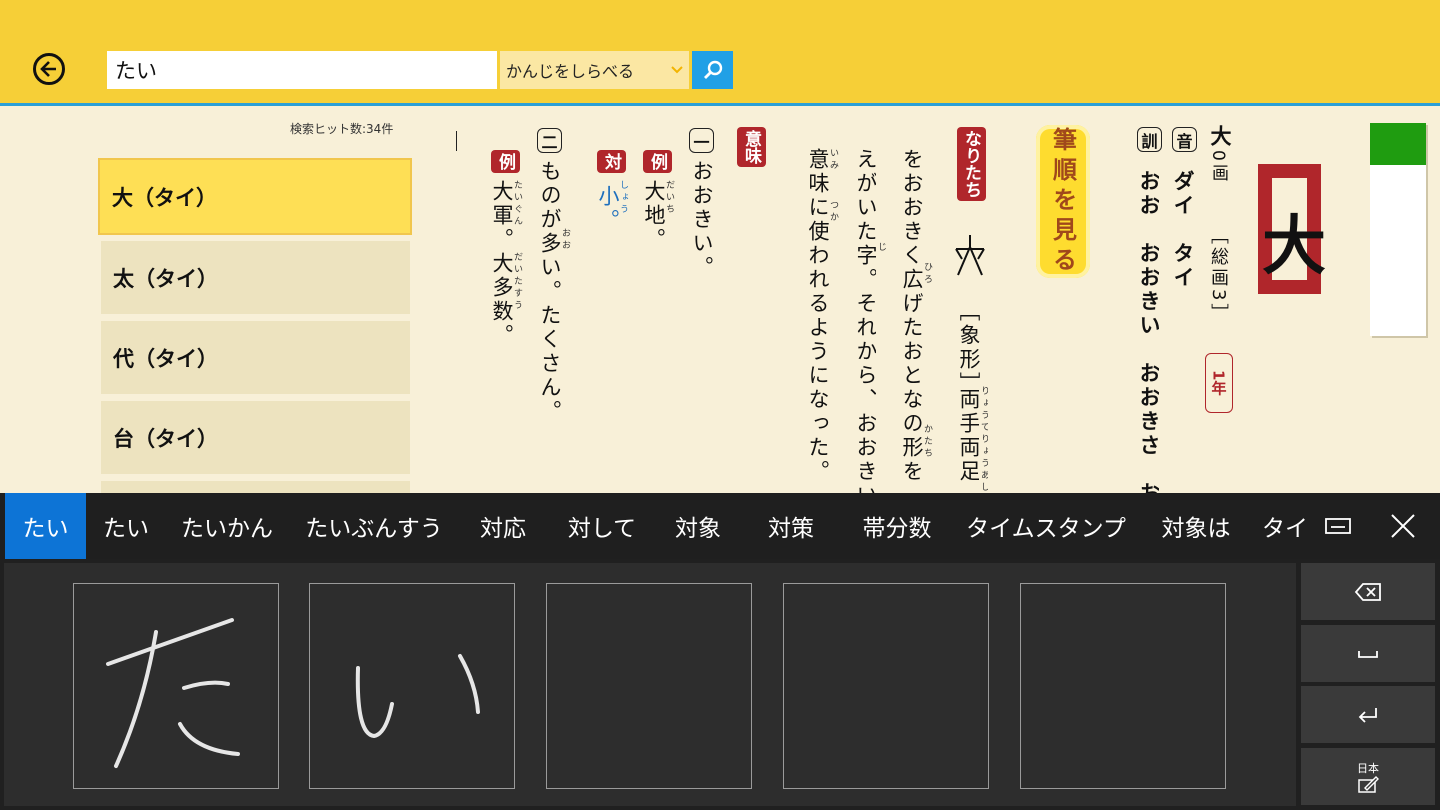 The image size is (1440, 810). What do you see at coordinates (549, 140) in the screenshot?
I see `meaning-2-number: 二` at bounding box center [549, 140].